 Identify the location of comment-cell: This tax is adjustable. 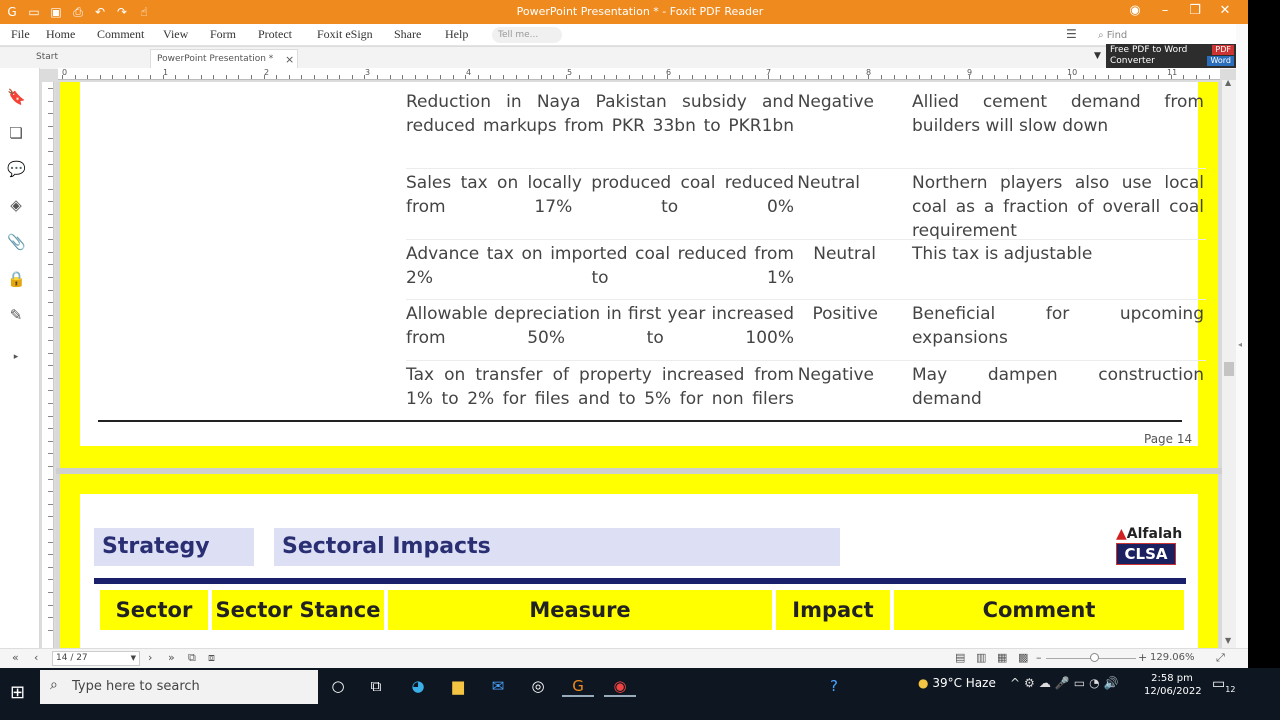
(1002, 254).